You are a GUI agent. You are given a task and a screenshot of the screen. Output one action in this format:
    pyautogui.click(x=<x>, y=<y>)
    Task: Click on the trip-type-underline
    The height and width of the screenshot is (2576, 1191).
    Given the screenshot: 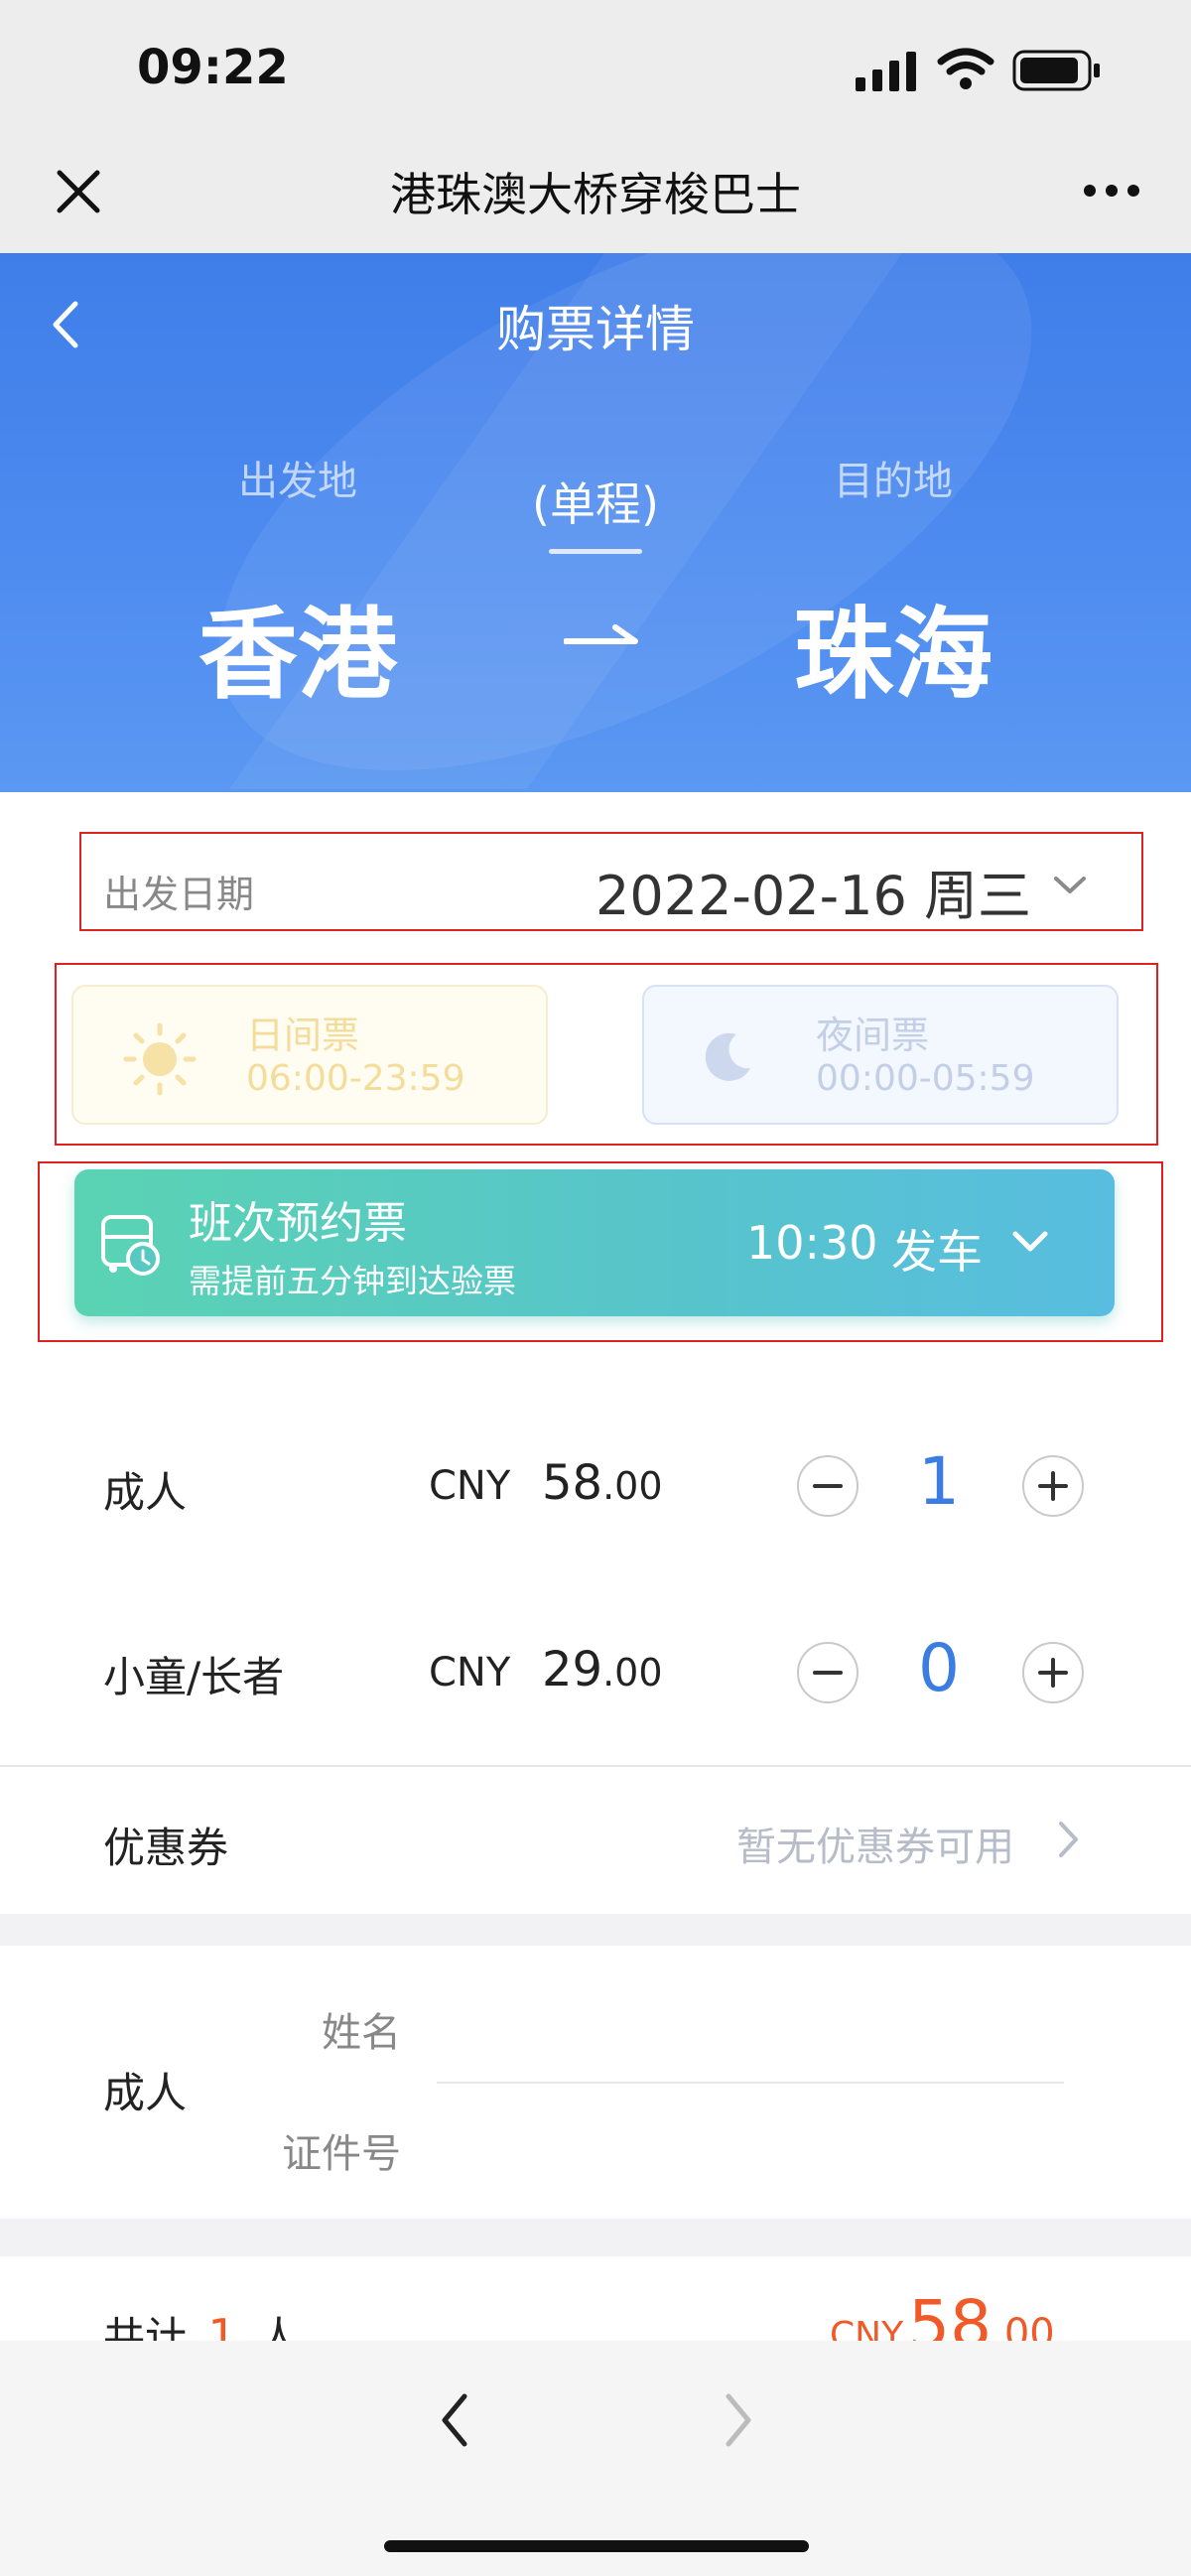 What is the action you would take?
    pyautogui.click(x=595, y=551)
    